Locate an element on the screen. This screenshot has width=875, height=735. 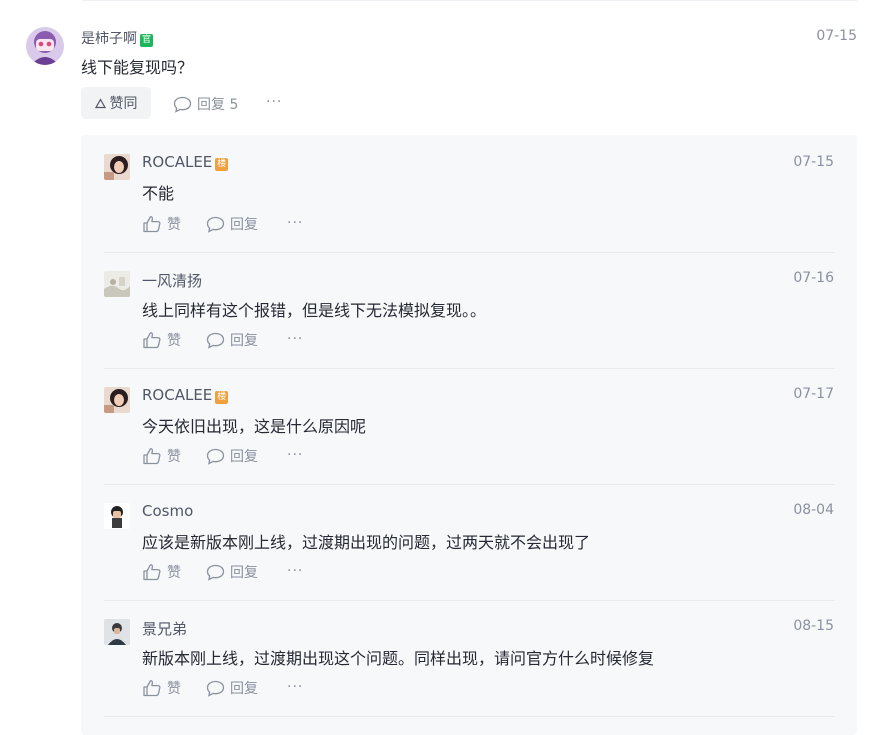
reply-count-label: 回复 5 is located at coordinates (218, 105).